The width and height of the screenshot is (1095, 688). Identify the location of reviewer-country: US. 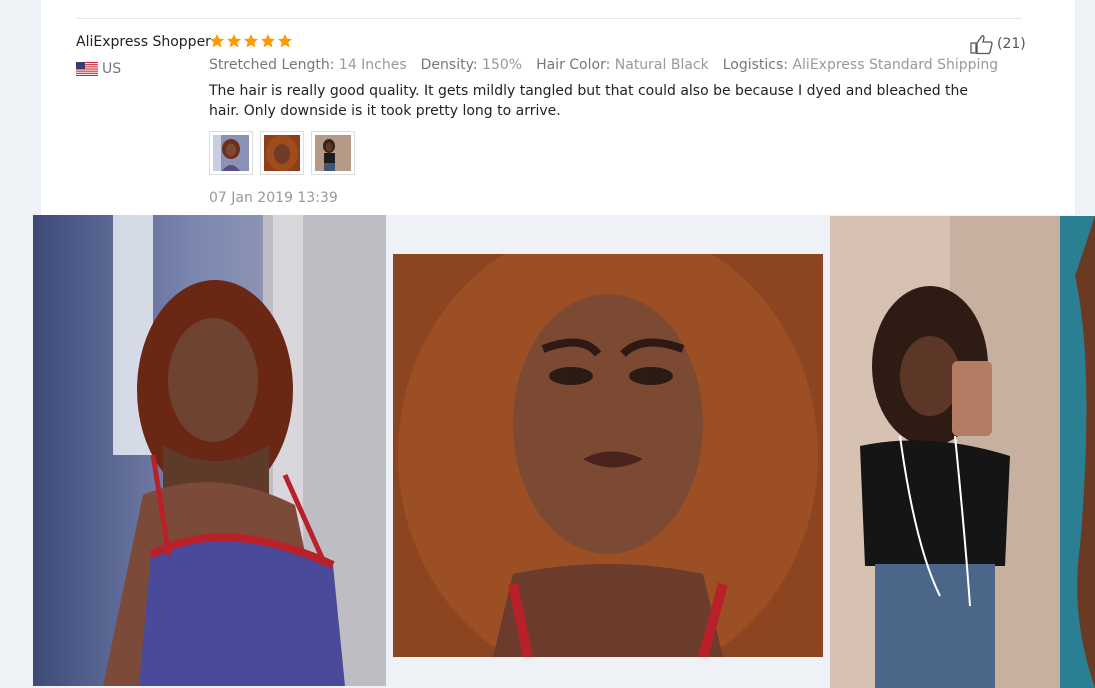
(112, 69).